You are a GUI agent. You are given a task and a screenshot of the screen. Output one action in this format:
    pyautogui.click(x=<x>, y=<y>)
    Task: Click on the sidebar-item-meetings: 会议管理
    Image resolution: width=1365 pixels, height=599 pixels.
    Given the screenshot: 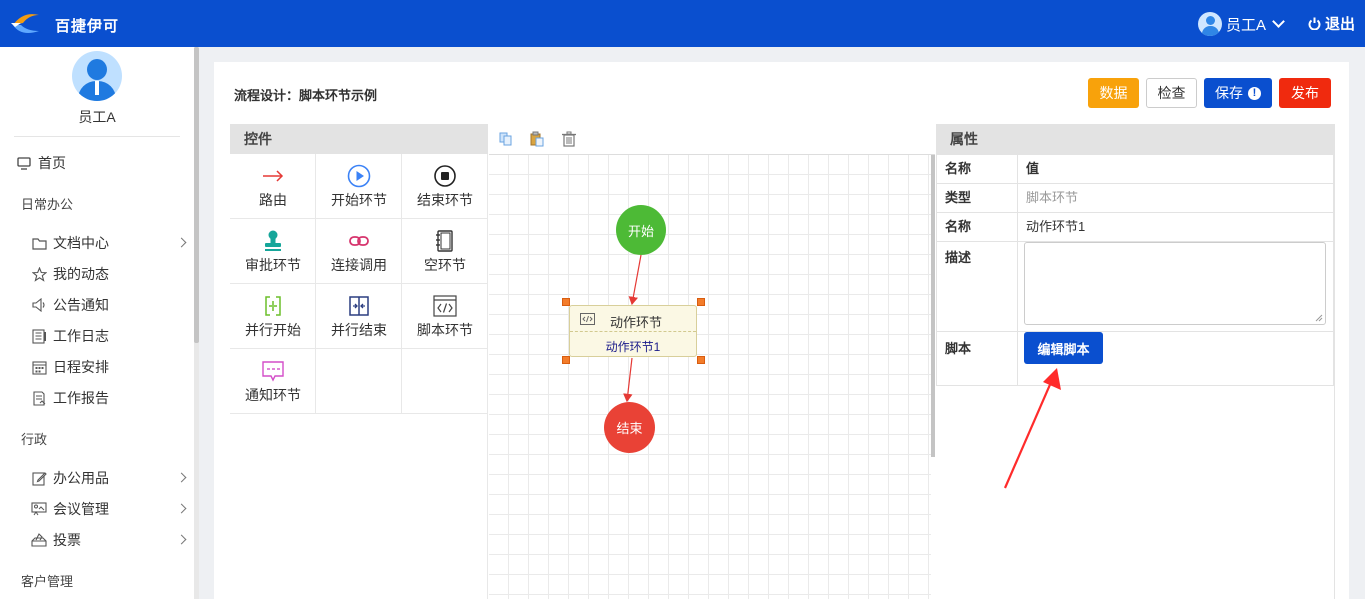 What is the action you would take?
    pyautogui.click(x=70, y=509)
    